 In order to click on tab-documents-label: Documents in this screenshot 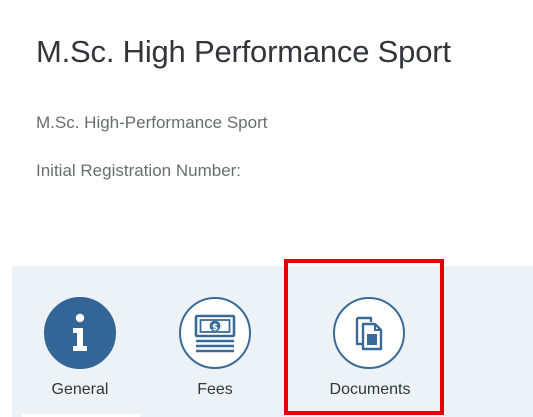, I will do `click(370, 389)`.